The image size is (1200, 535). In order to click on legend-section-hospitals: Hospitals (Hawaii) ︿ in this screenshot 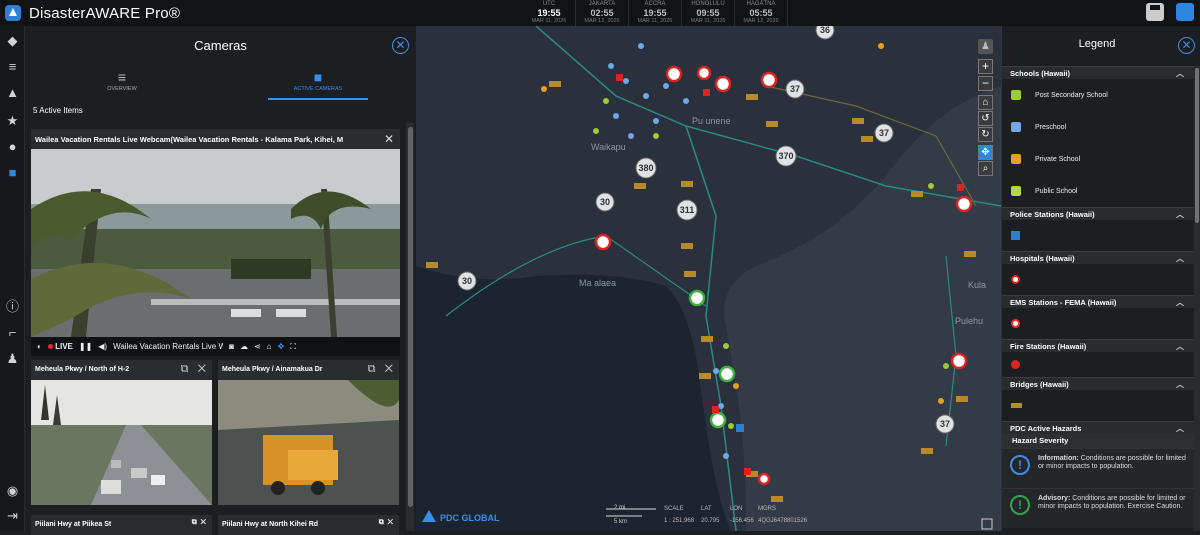, I will do `click(1098, 257)`.